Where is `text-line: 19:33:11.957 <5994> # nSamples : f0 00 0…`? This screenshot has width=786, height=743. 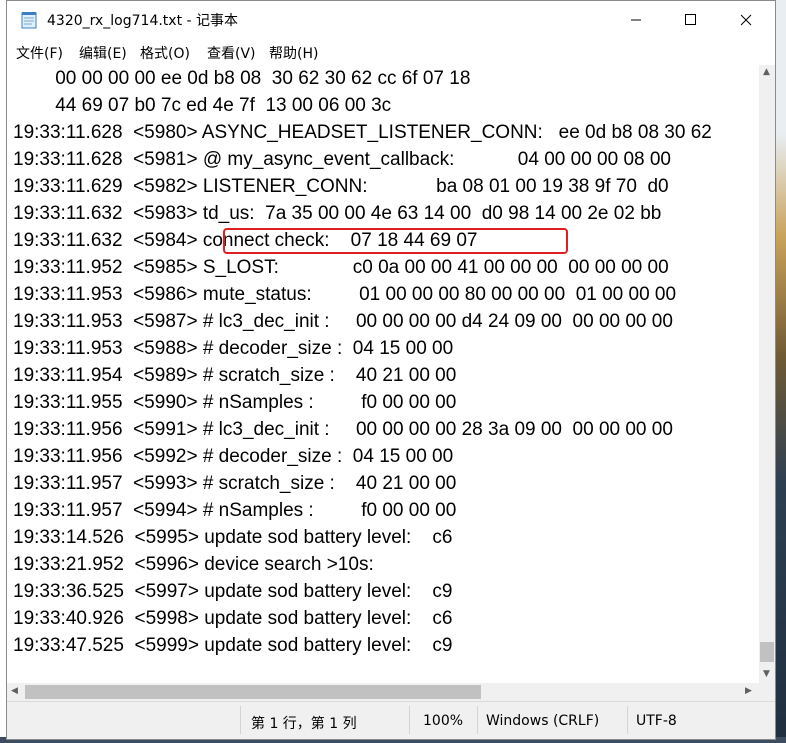
text-line: 19:33:11.957 <5994> # nSamples : f0 00 0… is located at coordinates (235, 510).